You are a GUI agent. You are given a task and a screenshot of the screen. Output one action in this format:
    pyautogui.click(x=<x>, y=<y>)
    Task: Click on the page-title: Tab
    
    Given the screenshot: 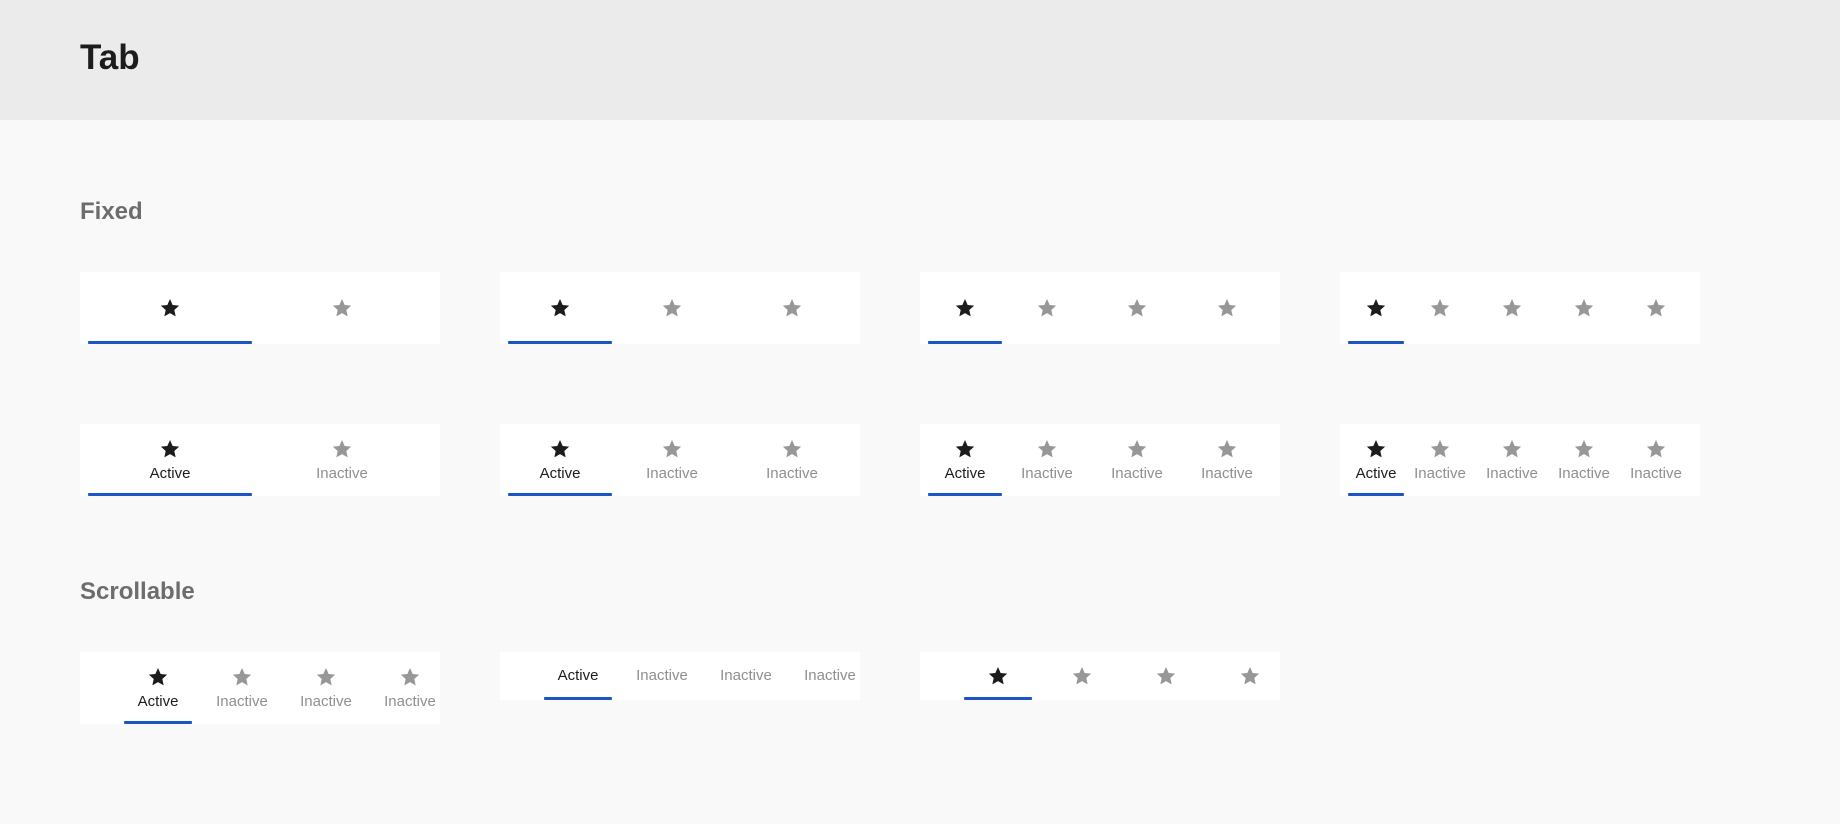 What is the action you would take?
    pyautogui.click(x=110, y=57)
    